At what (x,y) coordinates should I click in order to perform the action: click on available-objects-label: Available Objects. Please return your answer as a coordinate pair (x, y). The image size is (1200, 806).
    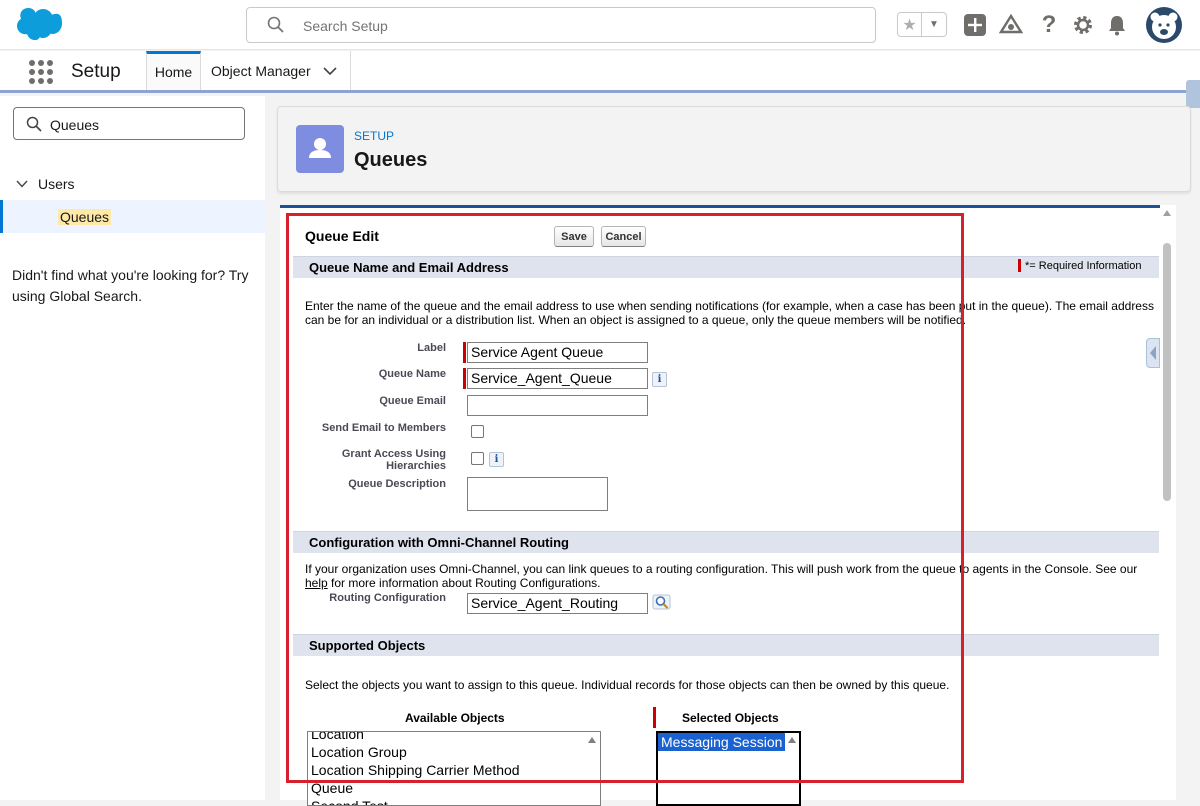
    Looking at the image, I should click on (455, 718).